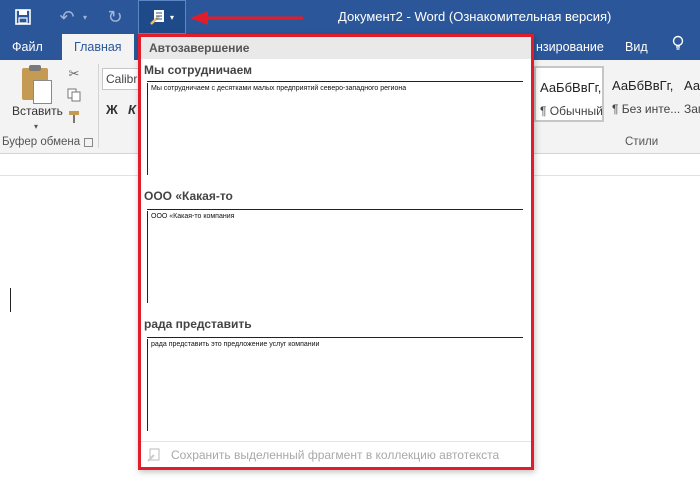 The width and height of the screenshot is (700, 500). Describe the element at coordinates (570, 47) in the screenshot. I see `tab-review: нзирование` at that location.